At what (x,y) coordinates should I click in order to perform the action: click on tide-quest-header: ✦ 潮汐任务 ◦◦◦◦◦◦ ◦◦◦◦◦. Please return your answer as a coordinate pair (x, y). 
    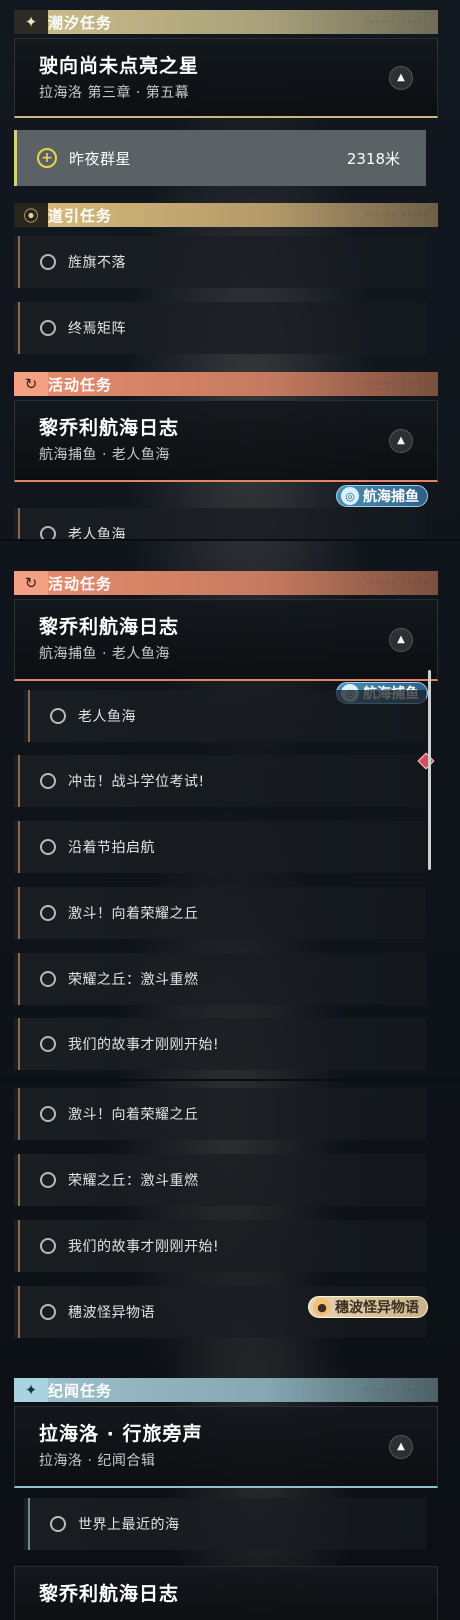
    Looking at the image, I should click on (226, 22).